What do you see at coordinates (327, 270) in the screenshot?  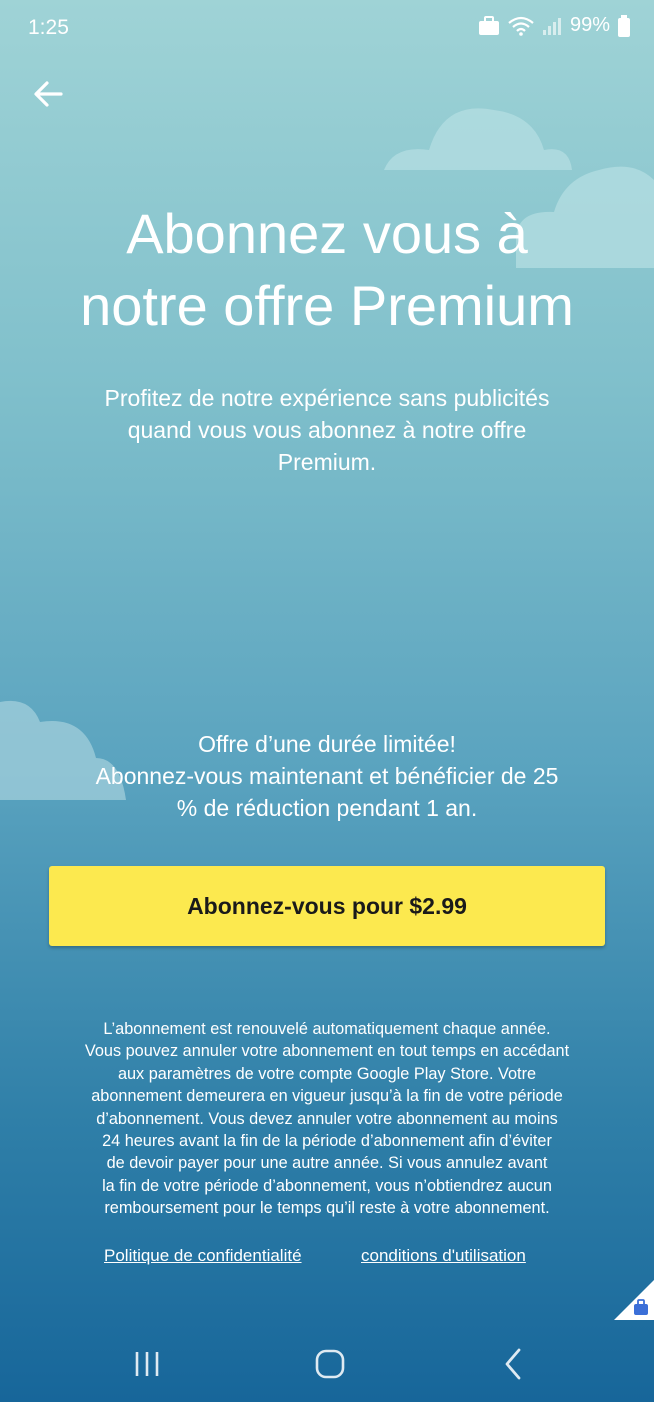 I see `page-title: Abonnez vous à notre offre Premium` at bounding box center [327, 270].